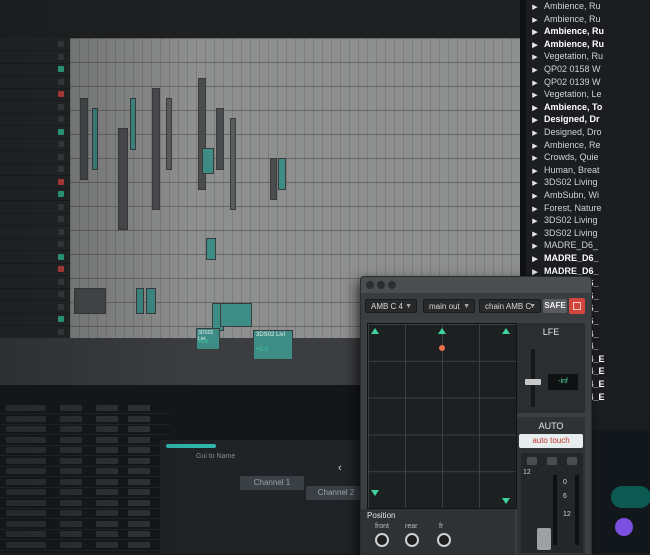 The image size is (650, 555). Describe the element at coordinates (343, 468) in the screenshot. I see `chevron-left-icon: ‹` at that location.